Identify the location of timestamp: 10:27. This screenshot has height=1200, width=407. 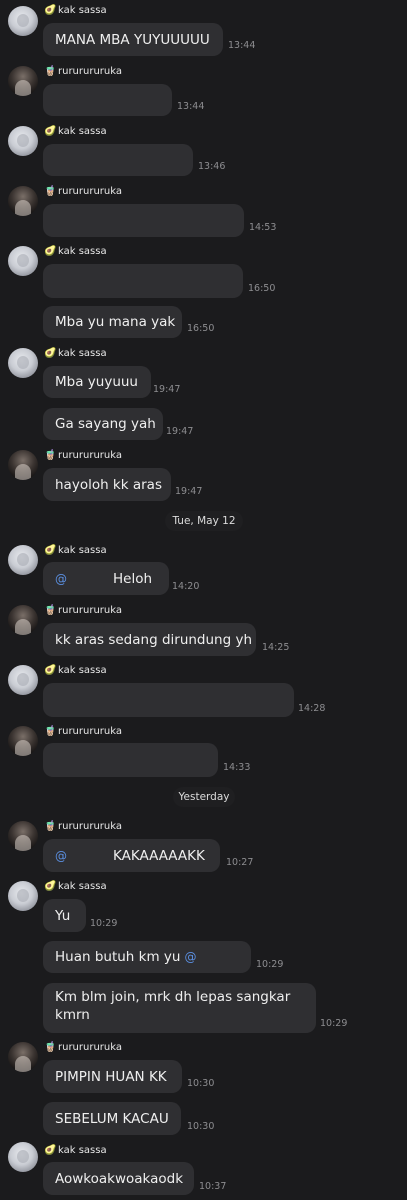
(240, 862).